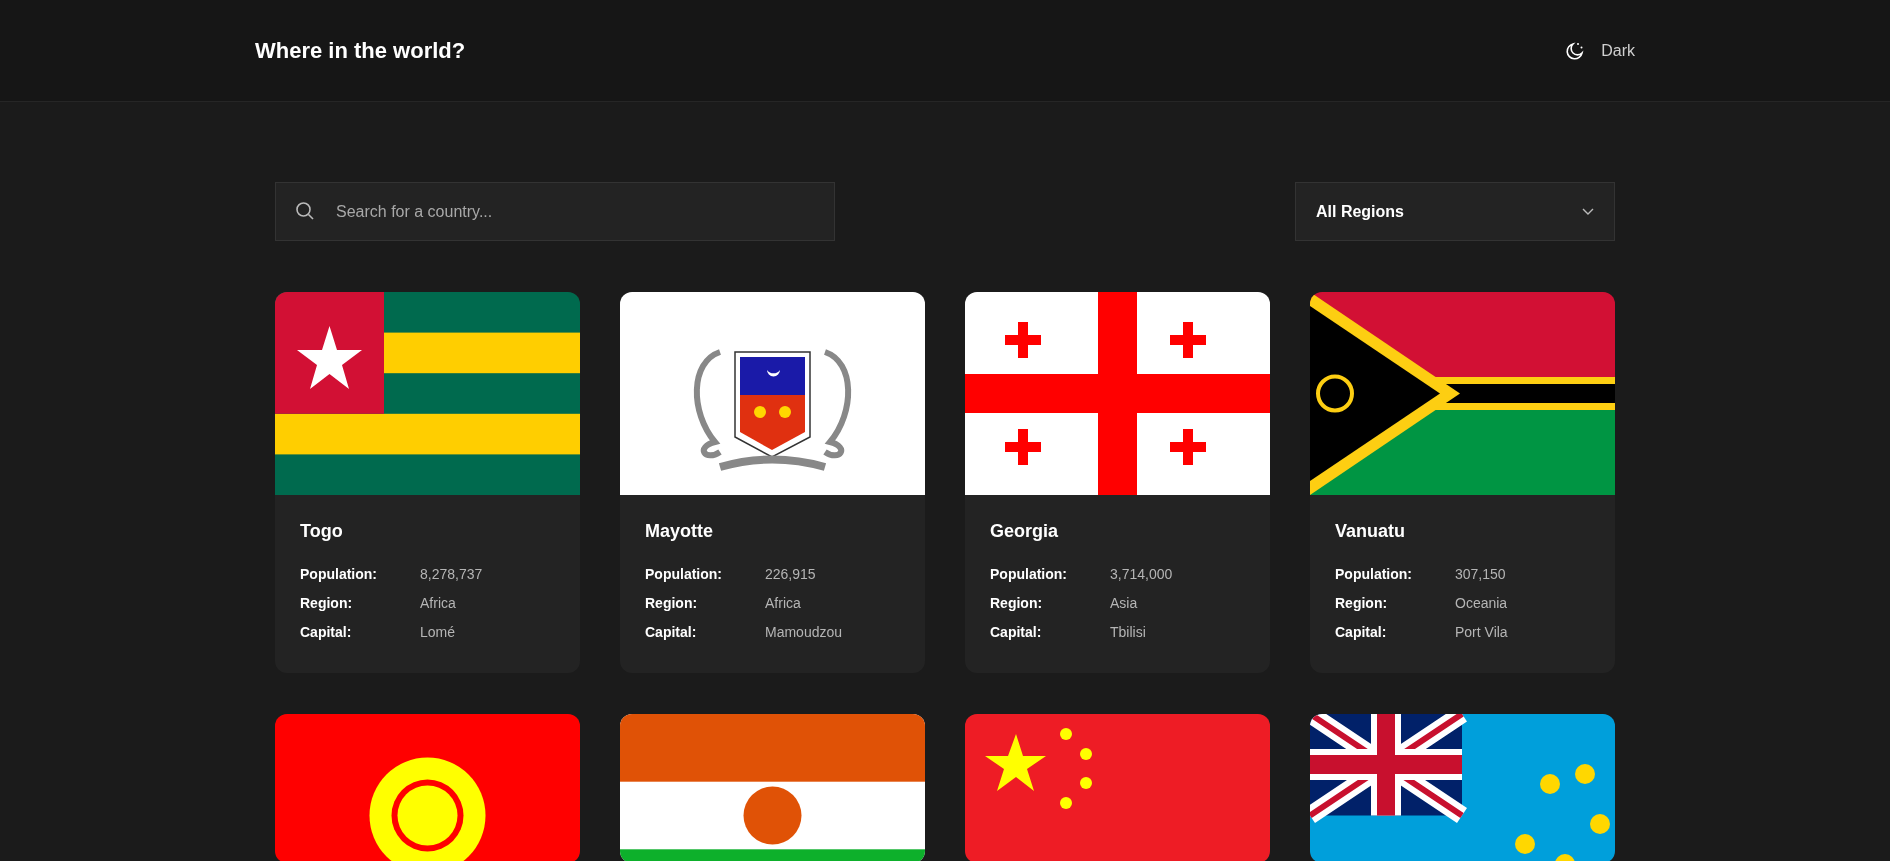 This screenshot has width=1890, height=861. I want to click on theme-toggle: Dark, so click(1600, 50).